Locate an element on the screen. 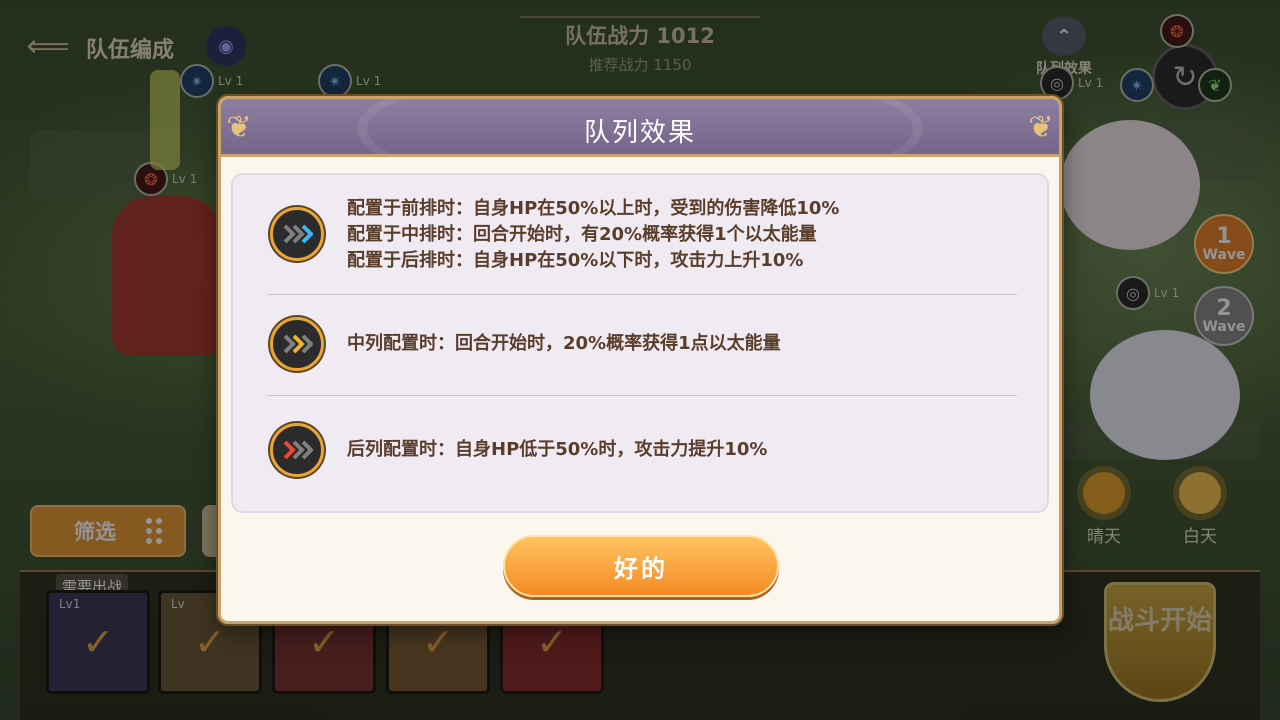 The image size is (1280, 720). effect-line: 后列配置时：自身HP低于50%时，攻击力提升10% is located at coordinates (557, 449).